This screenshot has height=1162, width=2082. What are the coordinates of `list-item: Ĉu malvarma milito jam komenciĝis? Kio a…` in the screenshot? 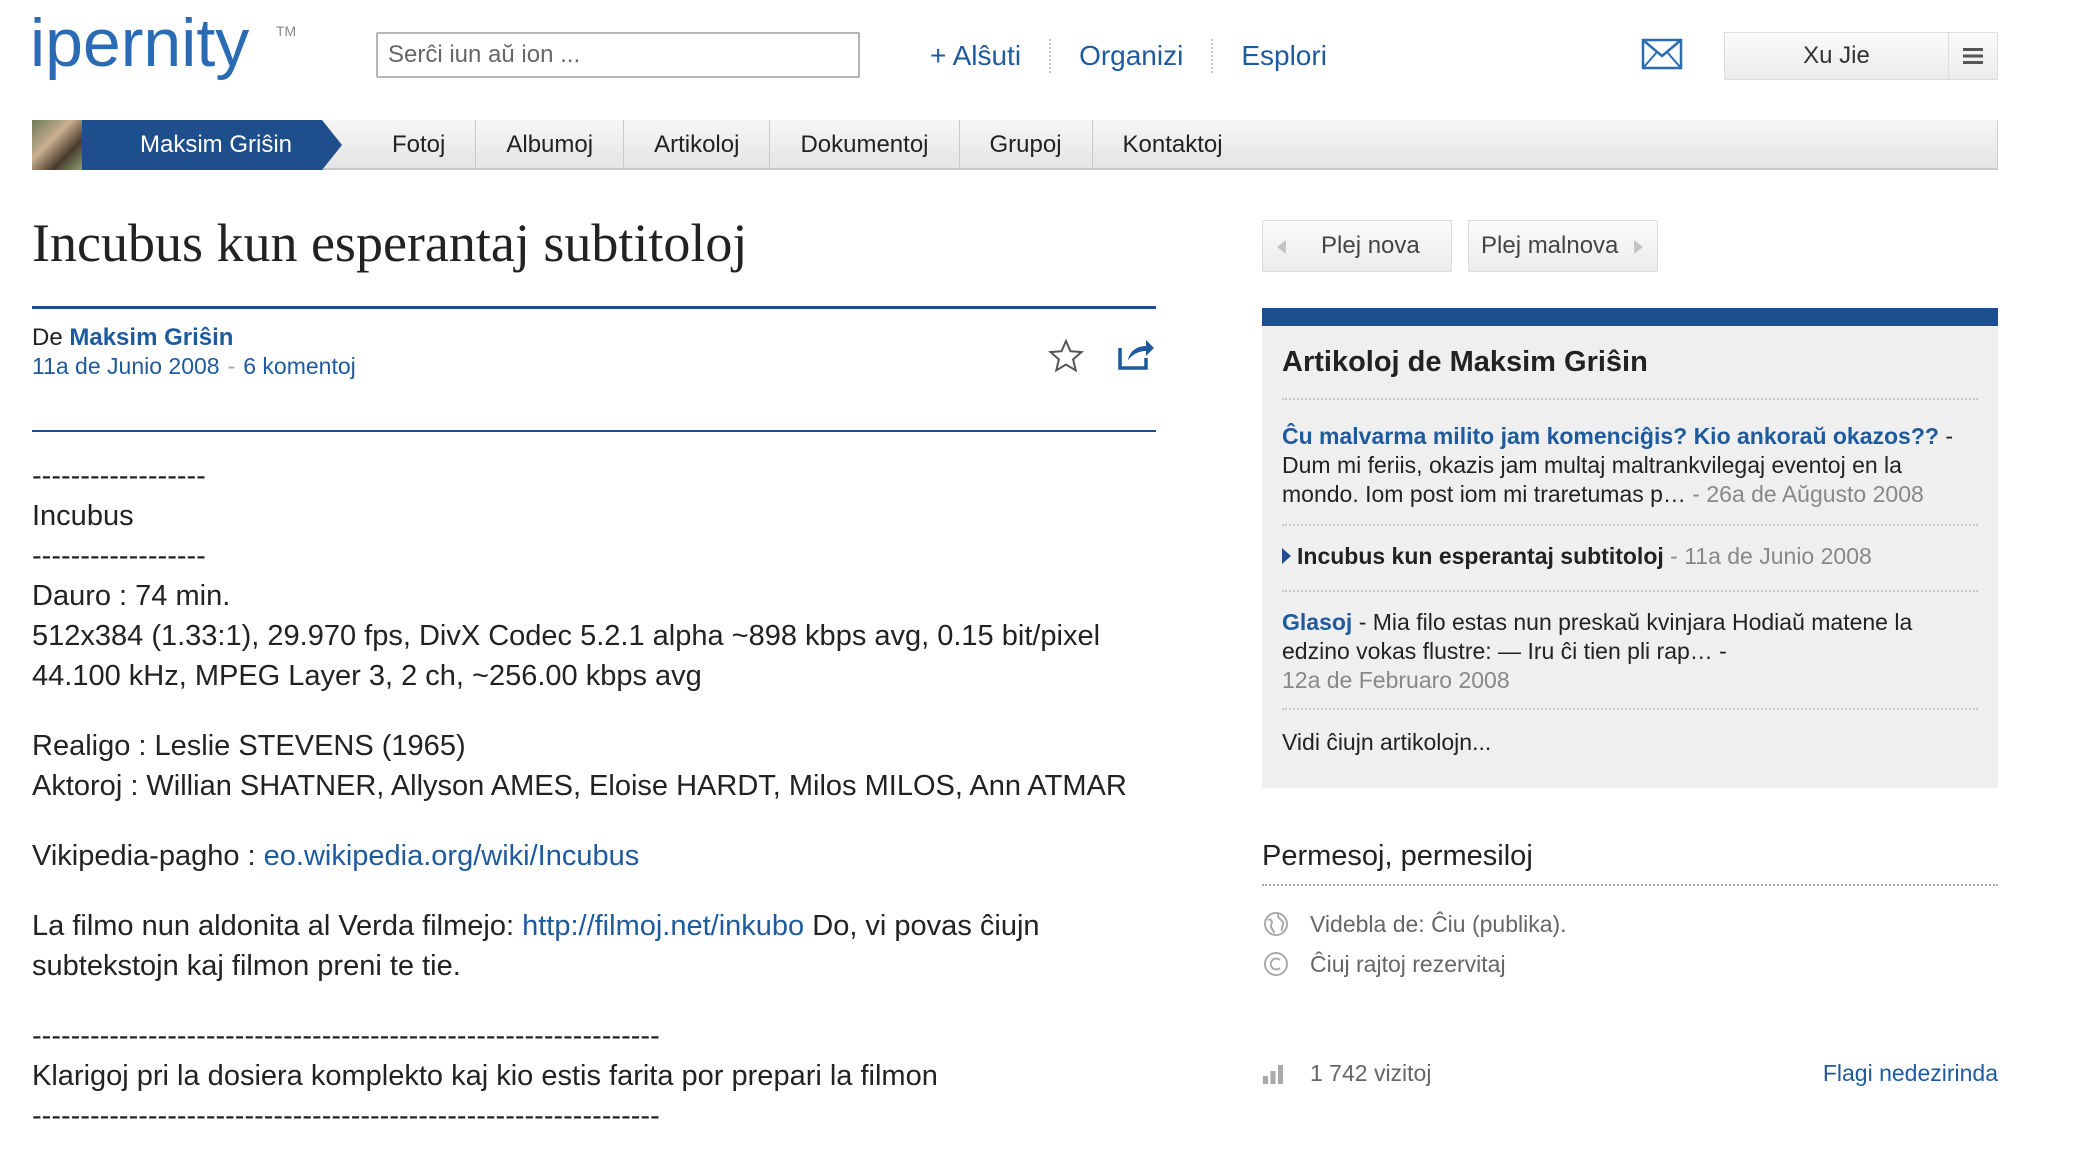 It's located at (1632, 465).